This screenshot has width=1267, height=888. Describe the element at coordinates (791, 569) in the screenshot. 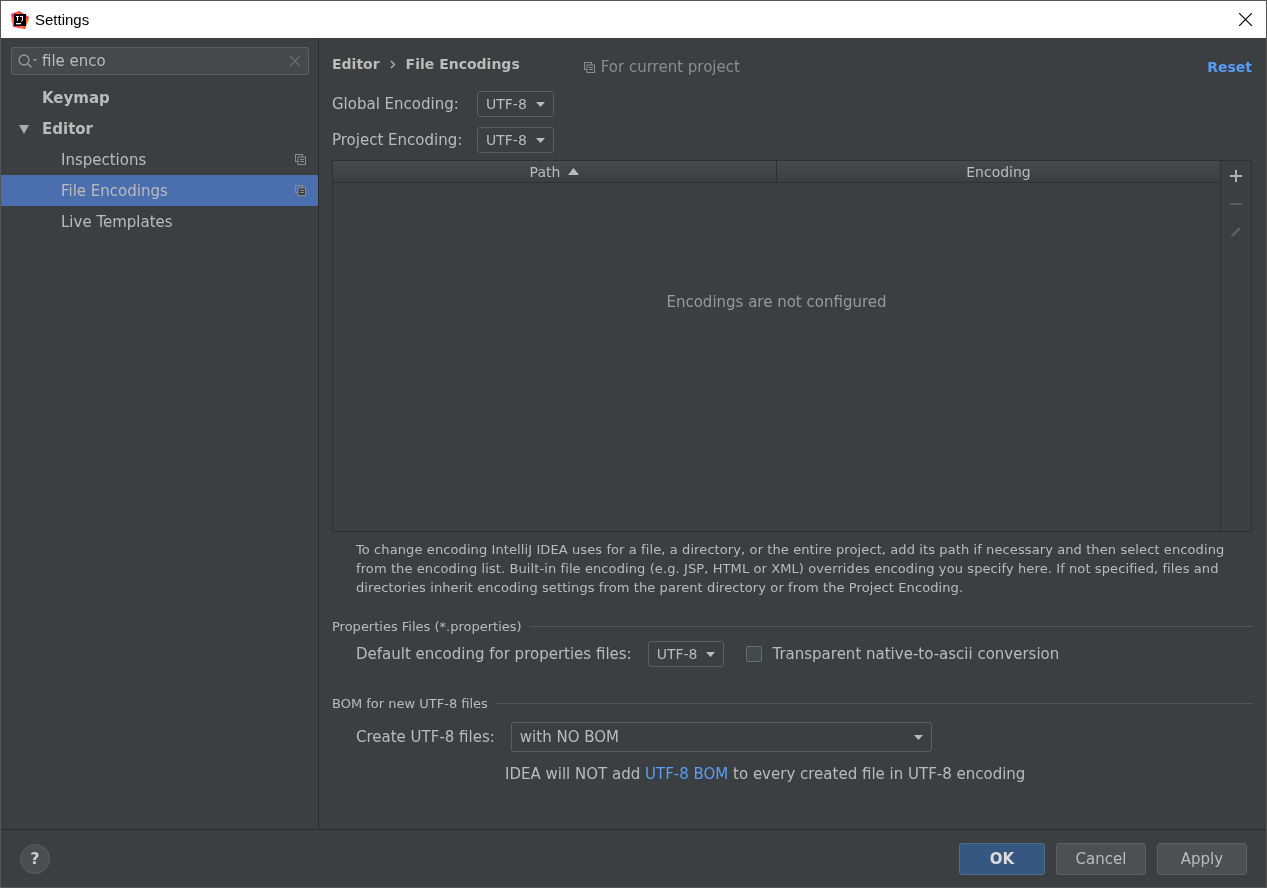

I see `help-text: To change encoding IntelliJ IDEA uses for a file, a directory, or the entire project, add its path if necessary and then select encoding from the encoding list. Built-in file encoding (e.g. JSP, HTML or XML) overrides encoding you specify here. If not specified, files and directories inherit encoding settings from the parent directory or from the Project Encoding.` at that location.